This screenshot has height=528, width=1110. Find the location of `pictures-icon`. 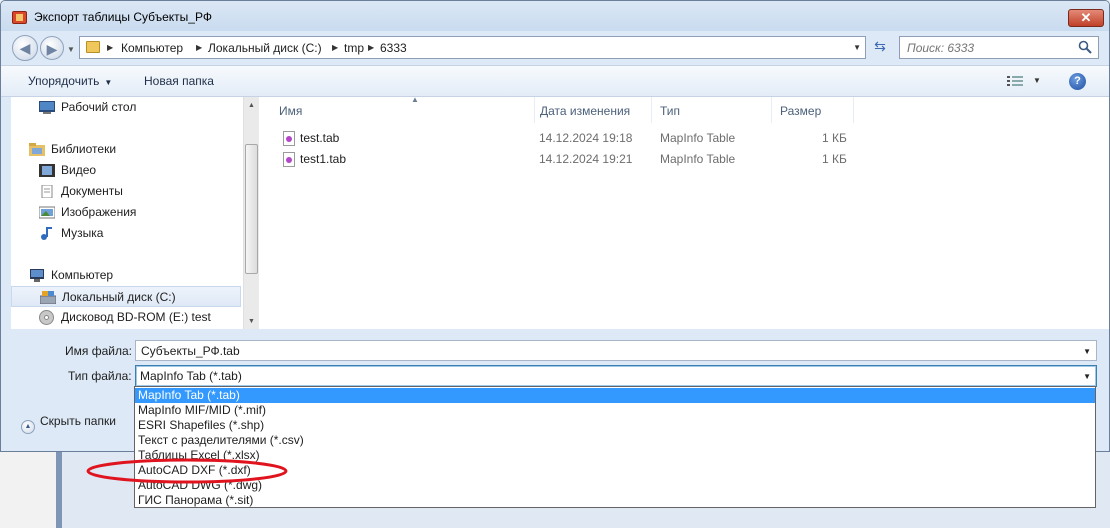

pictures-icon is located at coordinates (47, 212).